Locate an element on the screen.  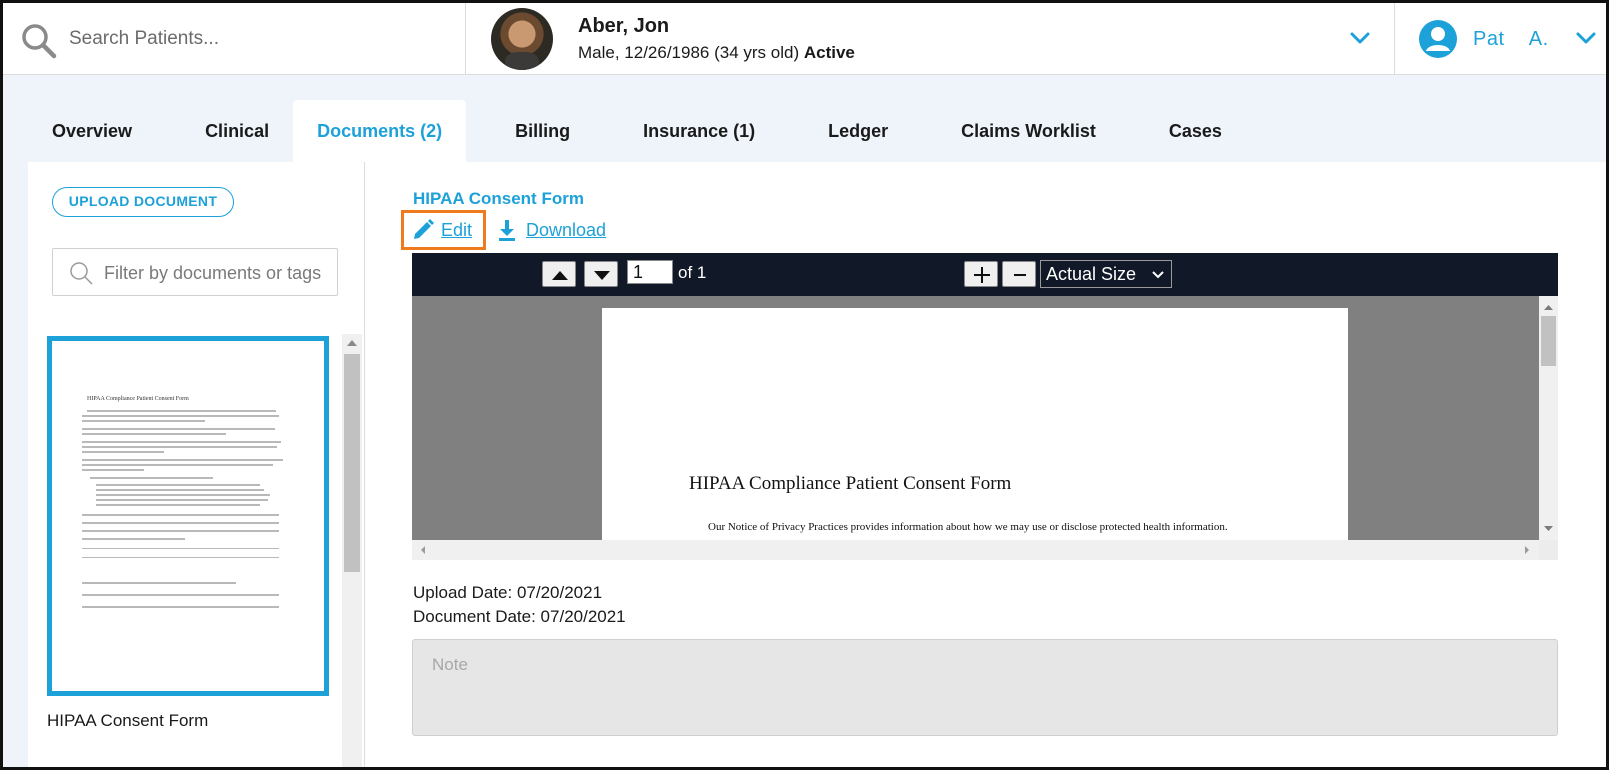
tab-insurance: Insurance (1) is located at coordinates (686, 131).